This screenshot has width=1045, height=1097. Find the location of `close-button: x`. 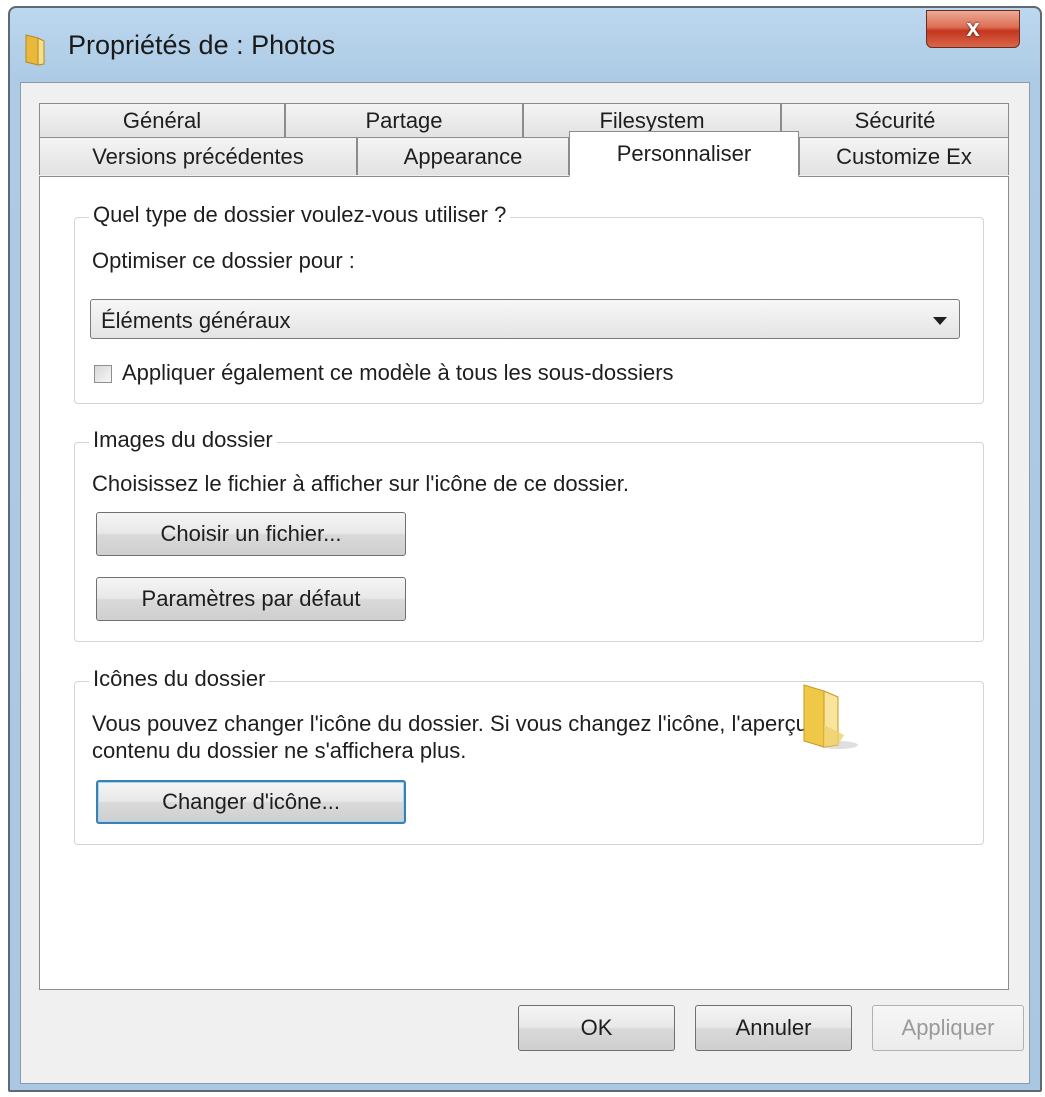

close-button: x is located at coordinates (973, 29).